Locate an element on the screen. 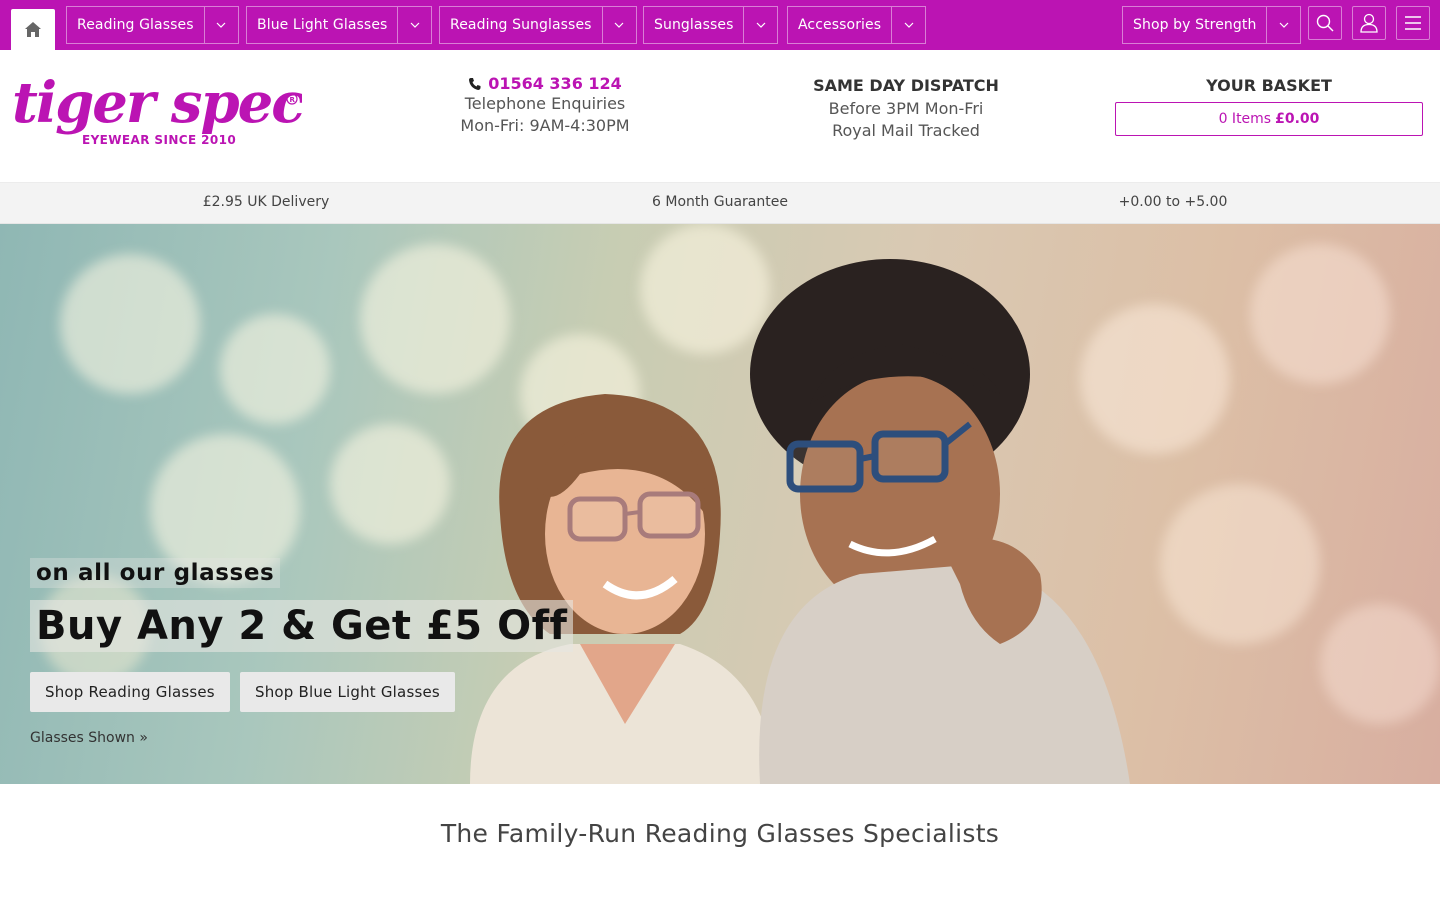 This screenshot has height=900, width=1440. menu-icon is located at coordinates (1413, 23).